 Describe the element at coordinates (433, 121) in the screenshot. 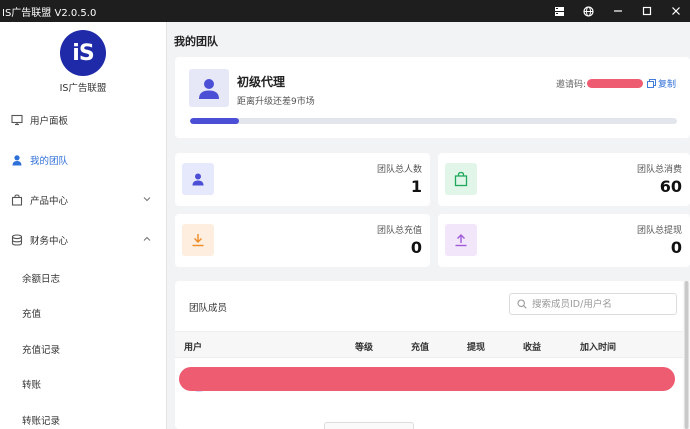

I see `level-progress` at that location.